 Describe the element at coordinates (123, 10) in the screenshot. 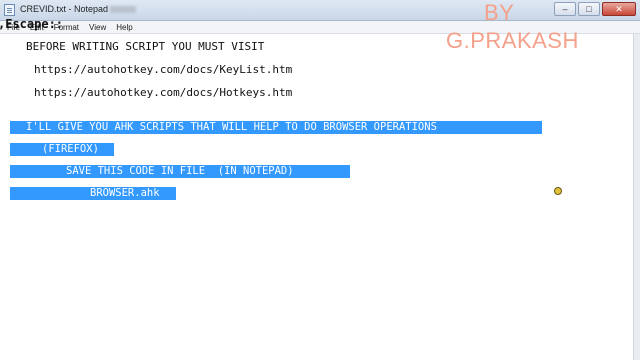

I see `blurred-title-region` at that location.